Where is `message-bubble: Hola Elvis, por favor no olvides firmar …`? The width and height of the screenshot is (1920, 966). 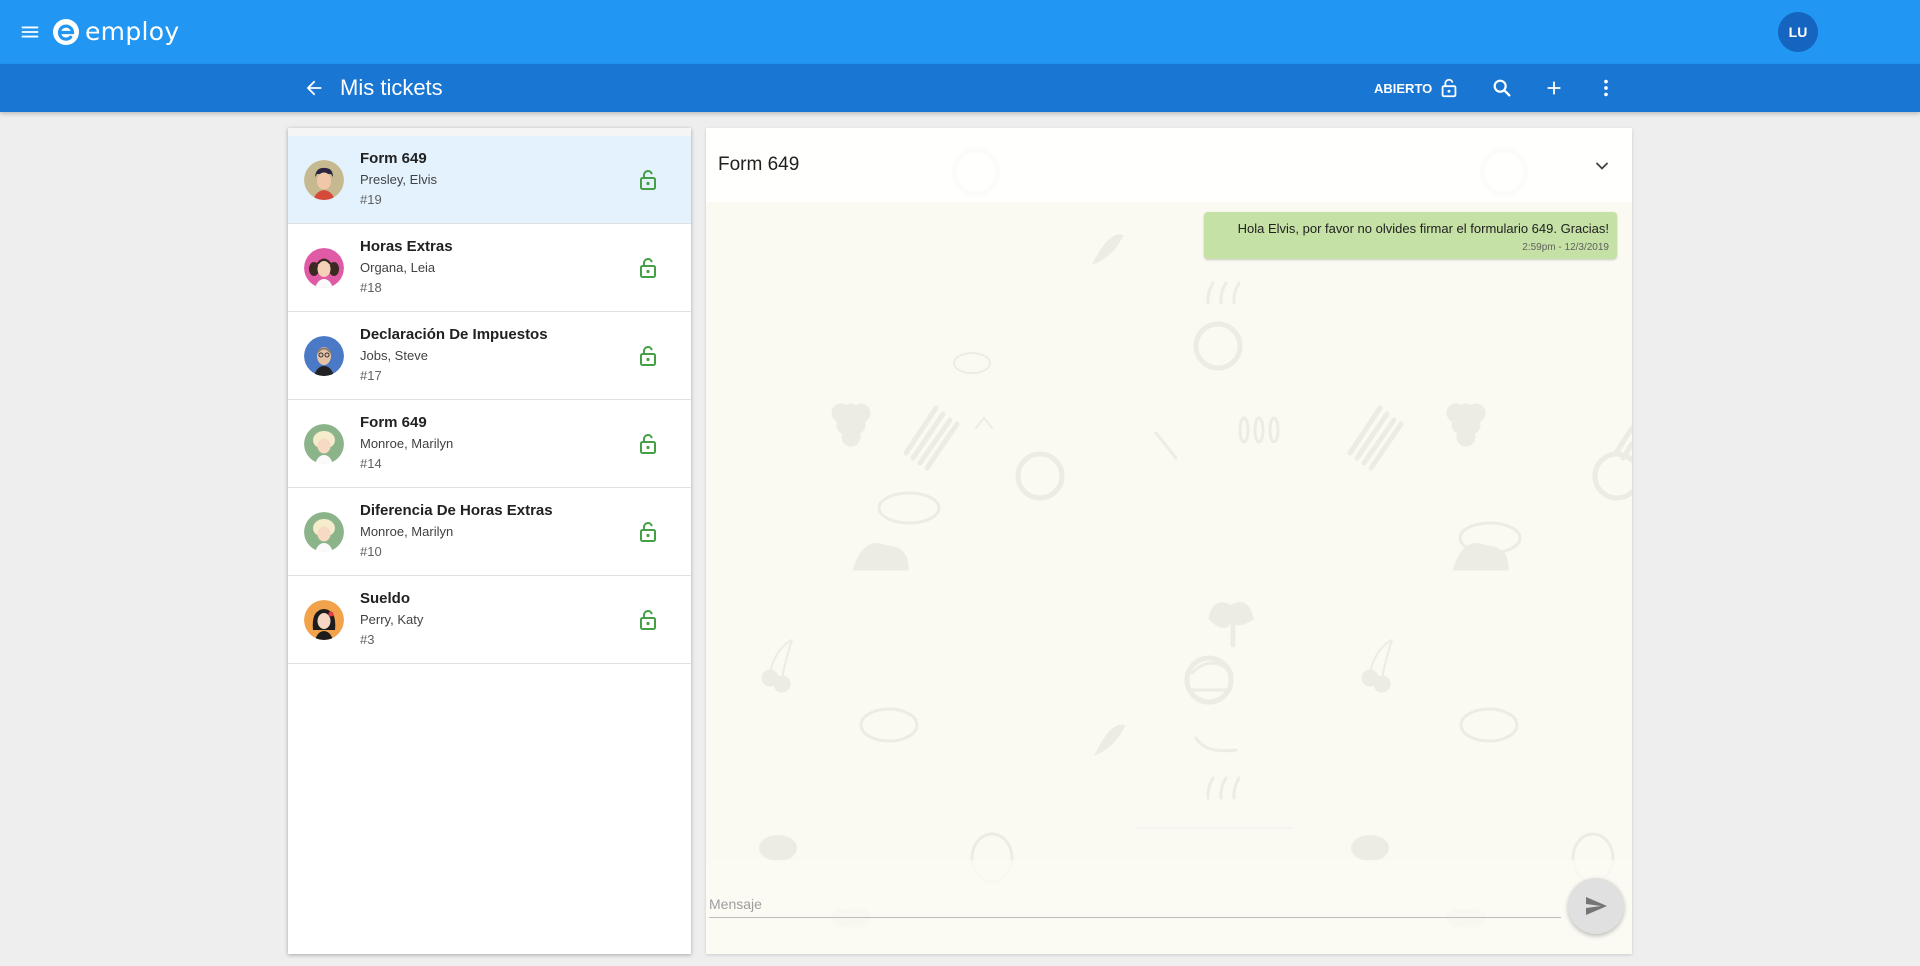 message-bubble: Hola Elvis, por favor no olvides firmar … is located at coordinates (1410, 235).